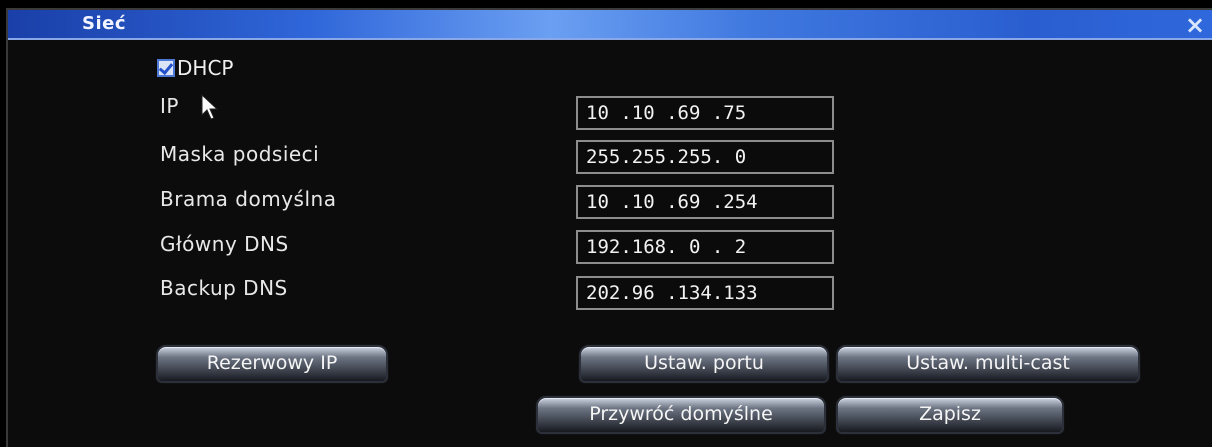 The image size is (1212, 447). Describe the element at coordinates (610, 25) in the screenshot. I see `title-bar: Sieć ×` at that location.